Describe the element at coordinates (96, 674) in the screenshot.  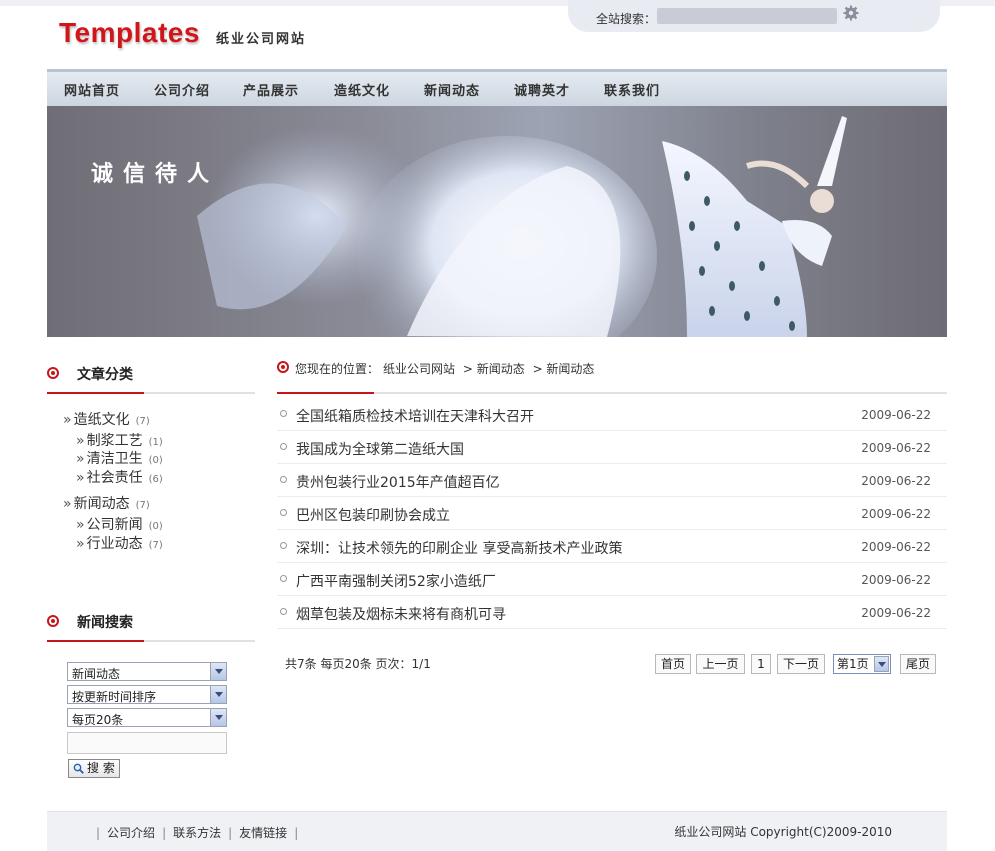
I see `category-select-value: 新闻动态` at that location.